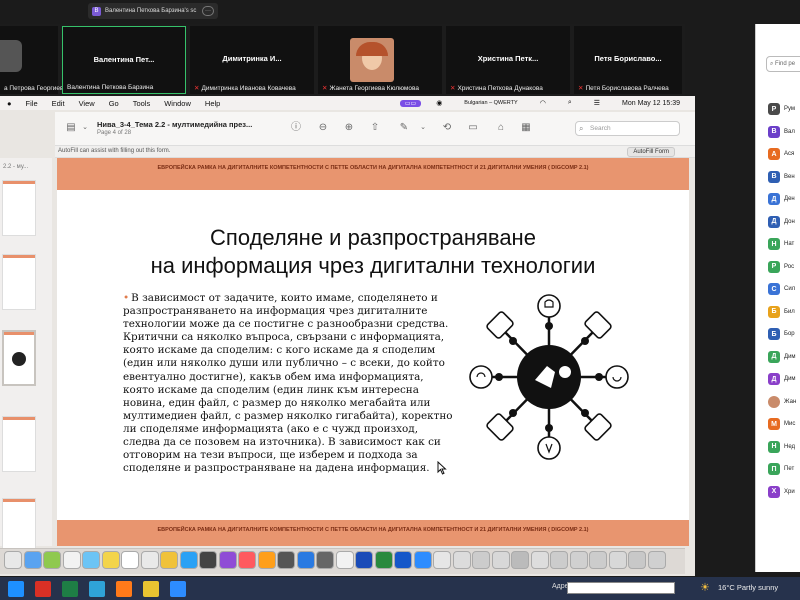  Describe the element at coordinates (543, 103) in the screenshot. I see `wifi-icon: ◠` at that location.